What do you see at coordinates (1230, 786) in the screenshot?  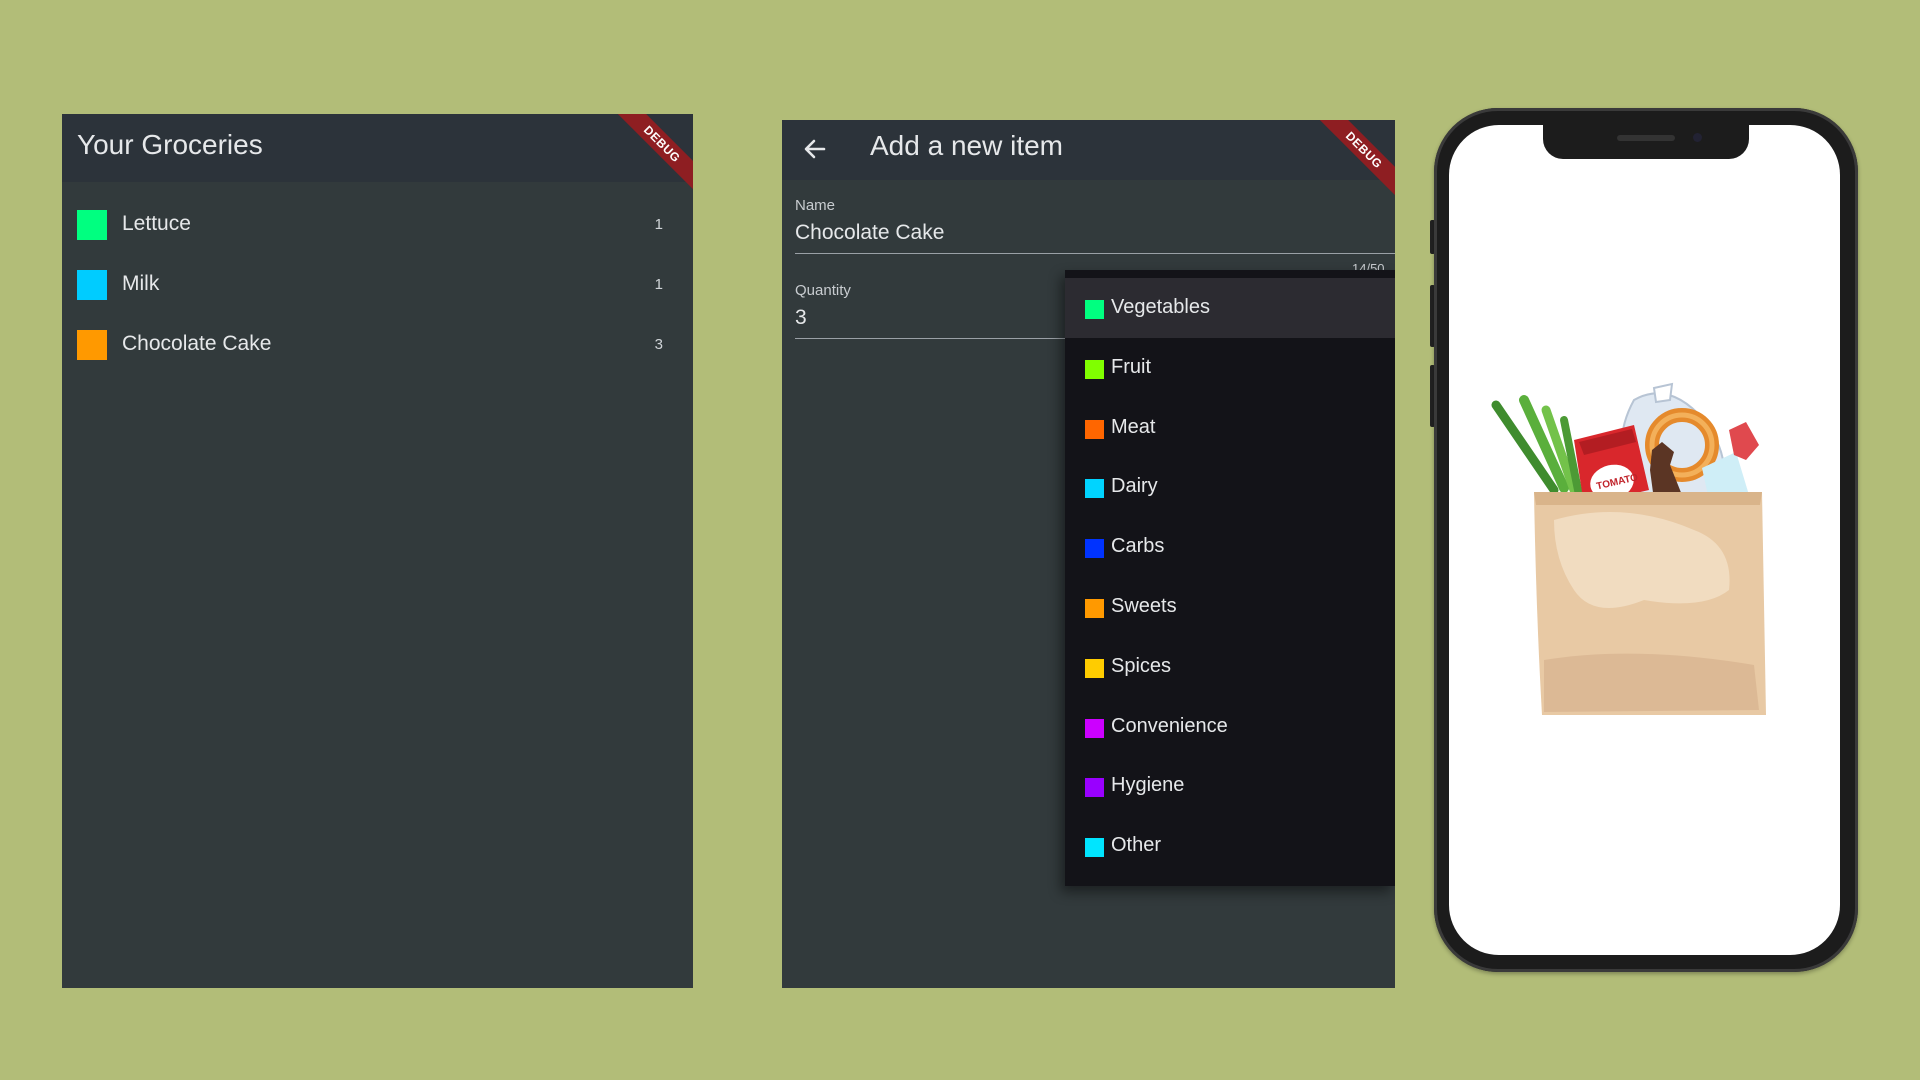 I see `category-option-hygiene: Hygiene` at bounding box center [1230, 786].